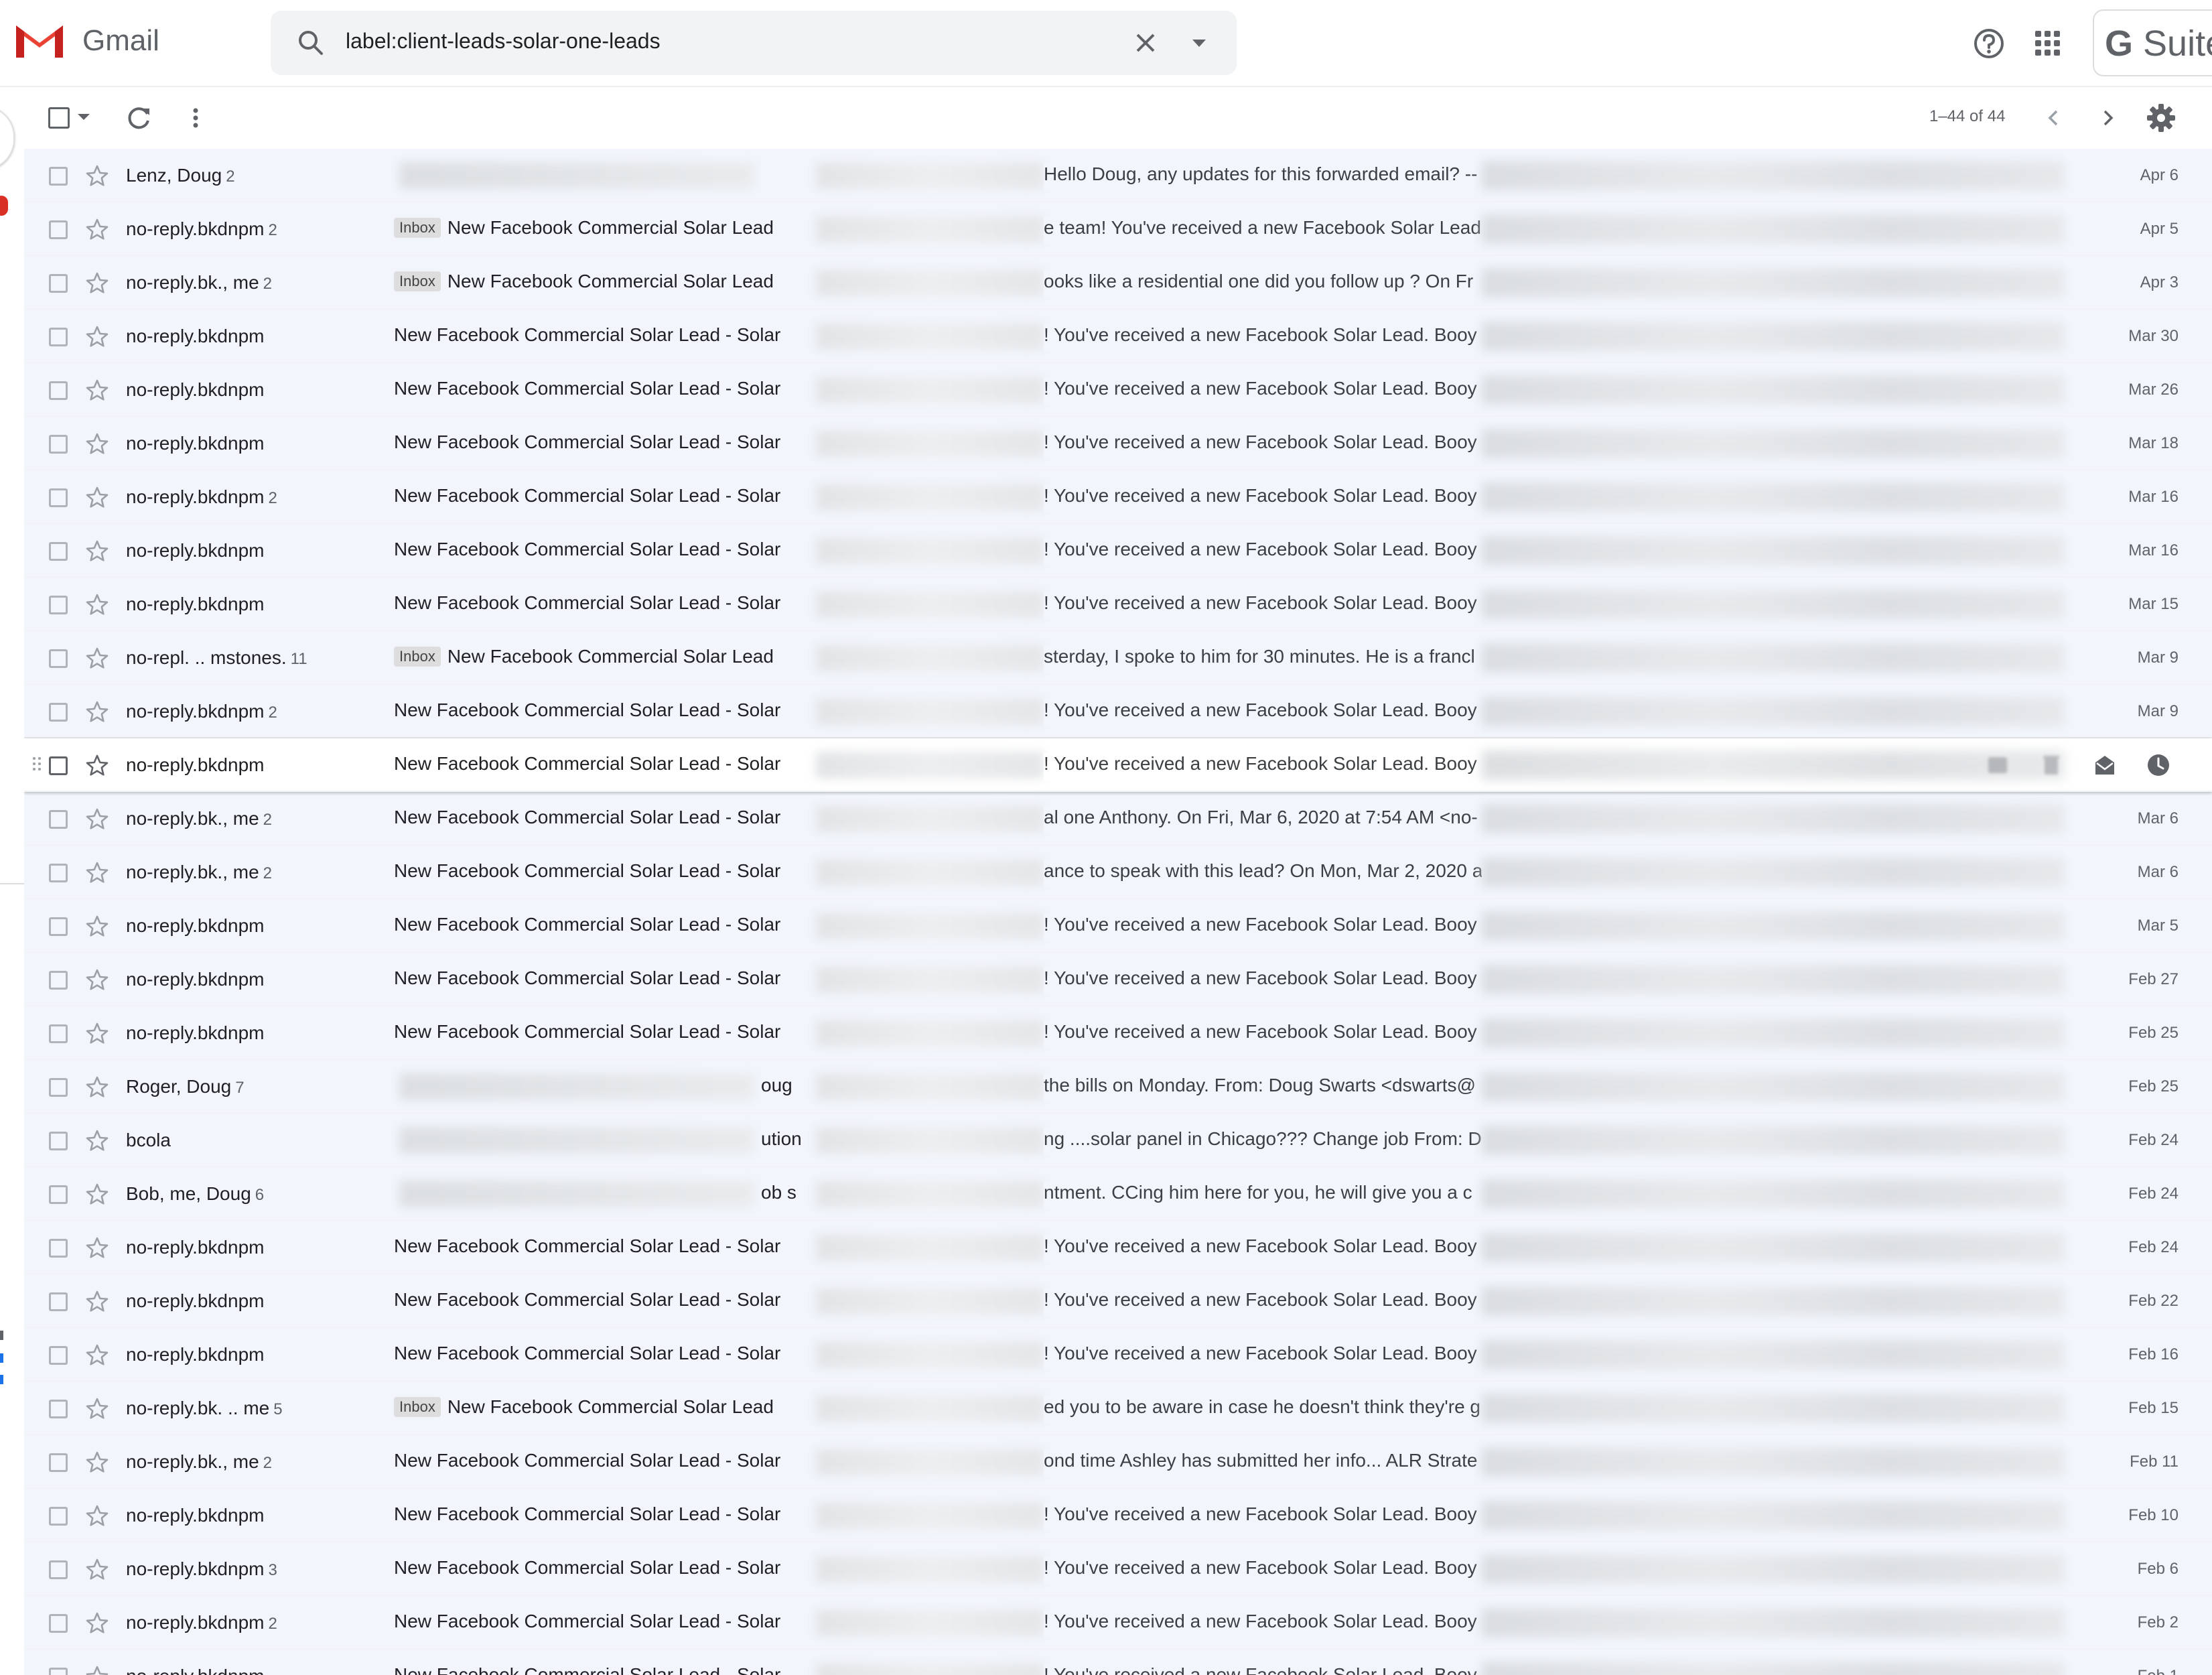 The image size is (2212, 1675). Describe the element at coordinates (2152, 43) in the screenshot. I see `gsuite-button: G Suite` at that location.